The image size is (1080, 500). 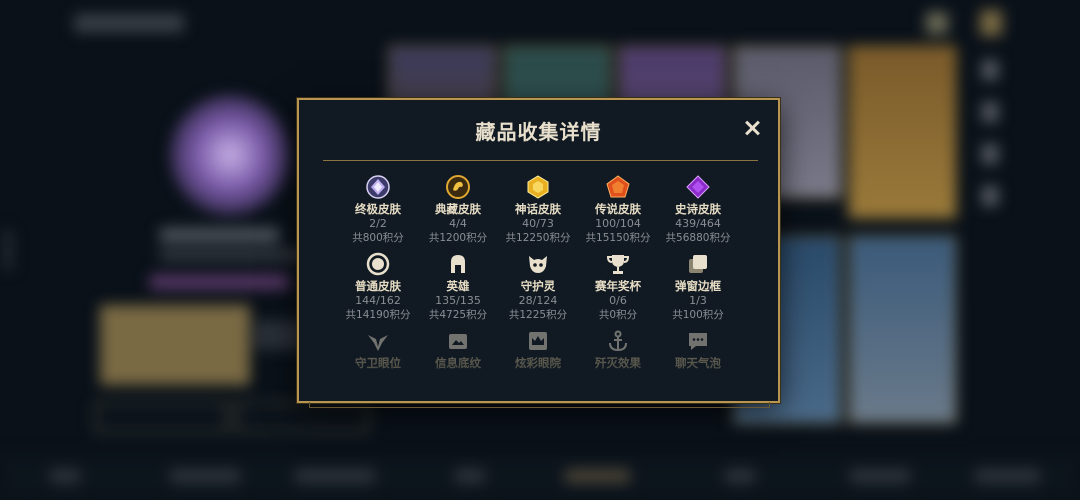 I want to click on winged-emblem-icon, so click(x=378, y=341).